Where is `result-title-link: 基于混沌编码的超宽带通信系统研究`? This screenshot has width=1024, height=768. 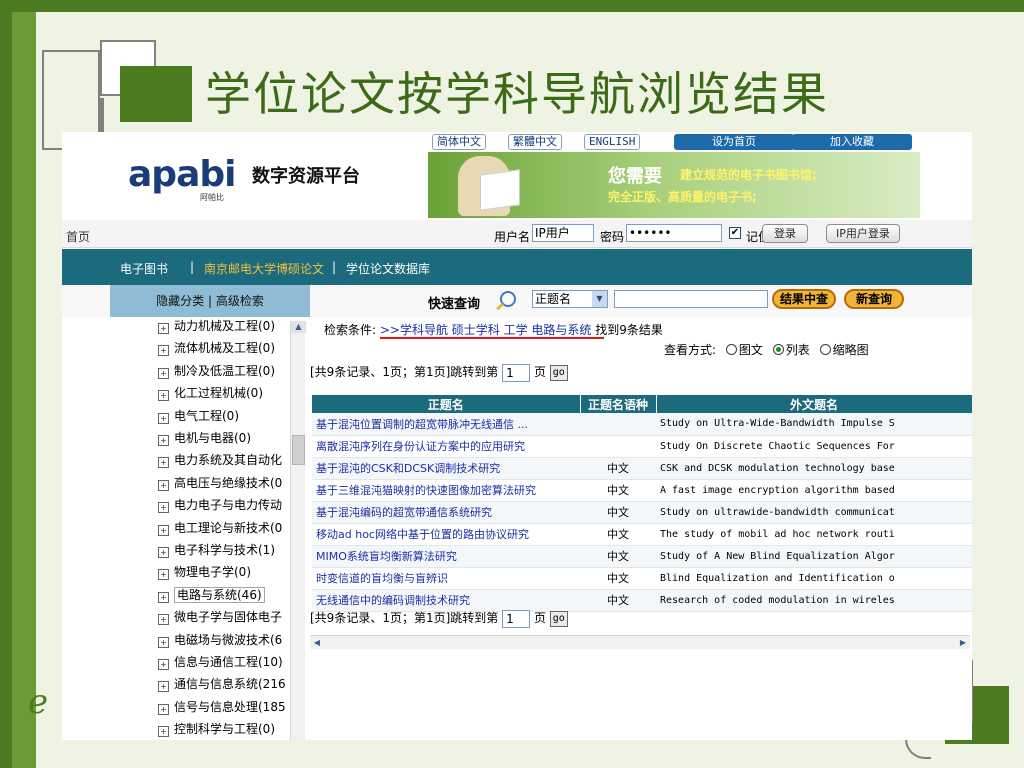
result-title-link: 基于混沌编码的超宽带通信系统研究 is located at coordinates (446, 512).